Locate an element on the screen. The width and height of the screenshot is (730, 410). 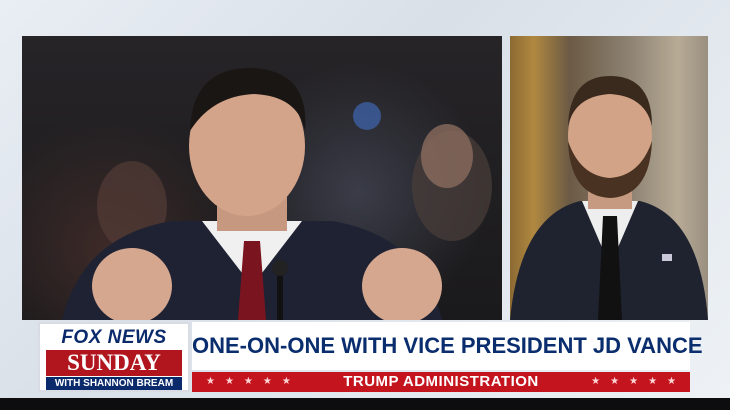
network-logo-text: FOX NEWS is located at coordinates (114, 337).